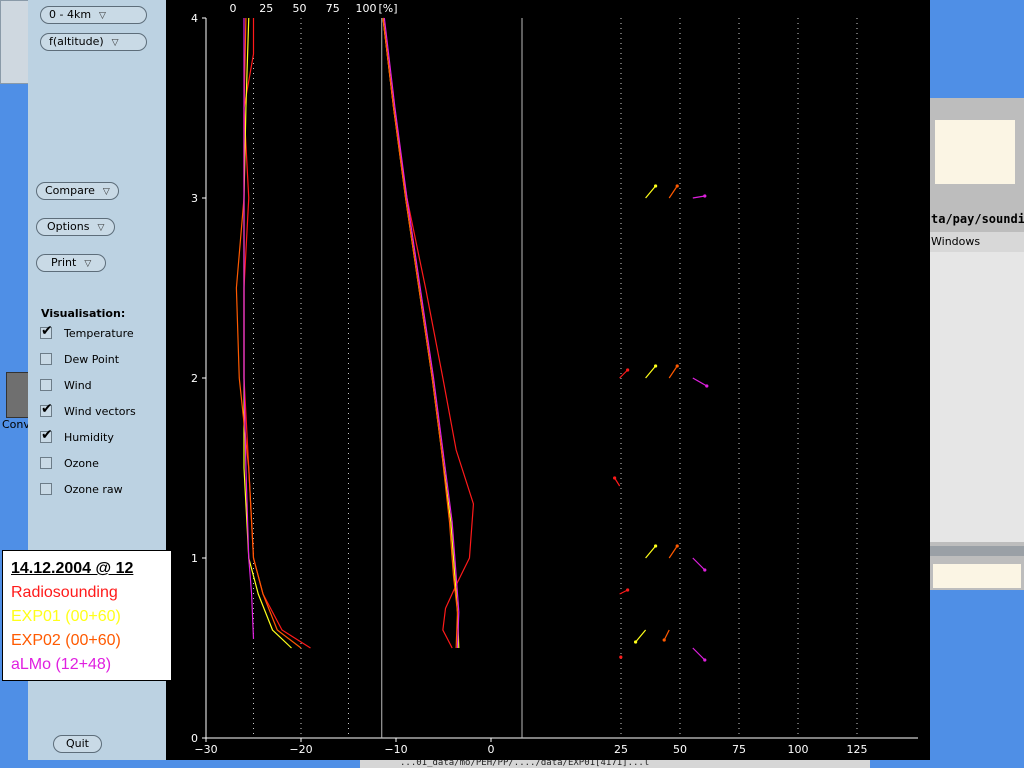 Image resolution: width=1024 pixels, height=768 pixels. Describe the element at coordinates (66, 616) in the screenshot. I see `legend-entry-exp01: EXP01 (00+60)` at that location.